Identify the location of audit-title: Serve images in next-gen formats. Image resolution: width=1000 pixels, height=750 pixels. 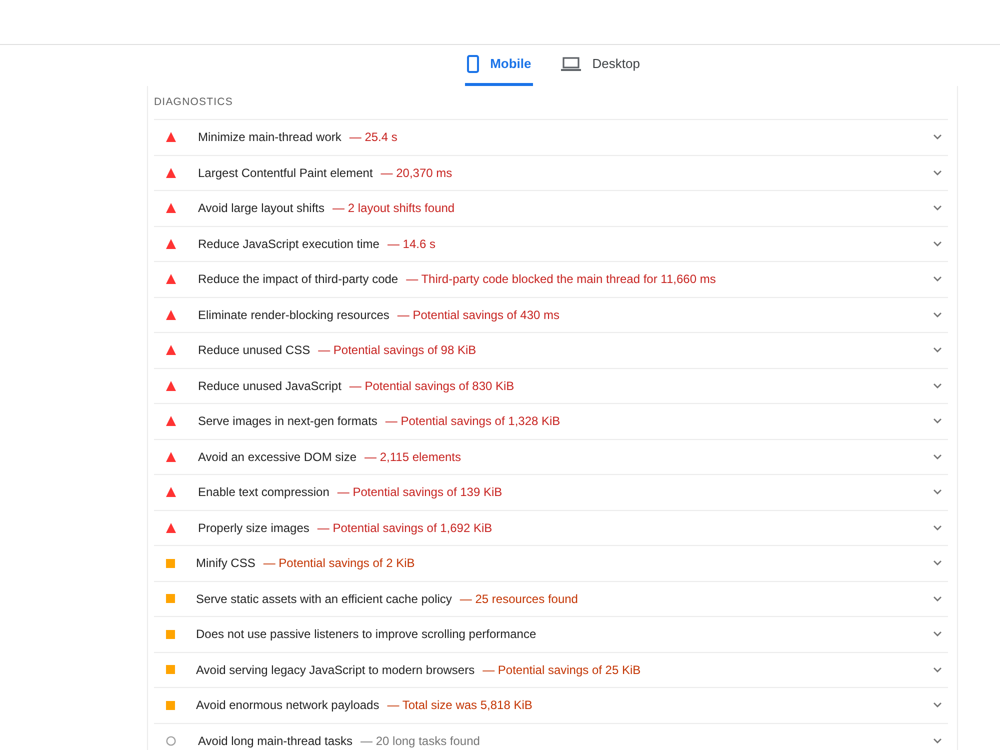
(288, 421).